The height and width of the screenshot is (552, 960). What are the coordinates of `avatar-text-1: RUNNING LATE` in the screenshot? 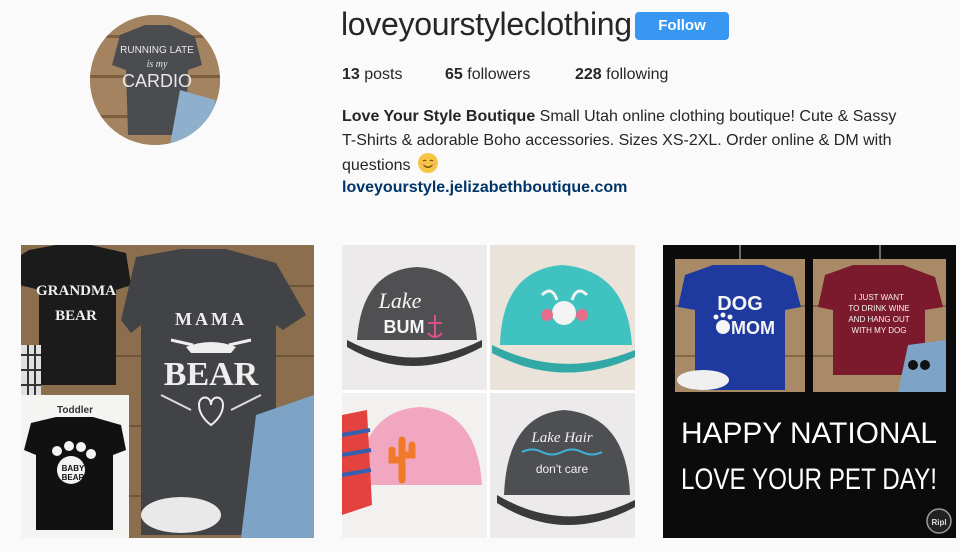 It's located at (157, 50).